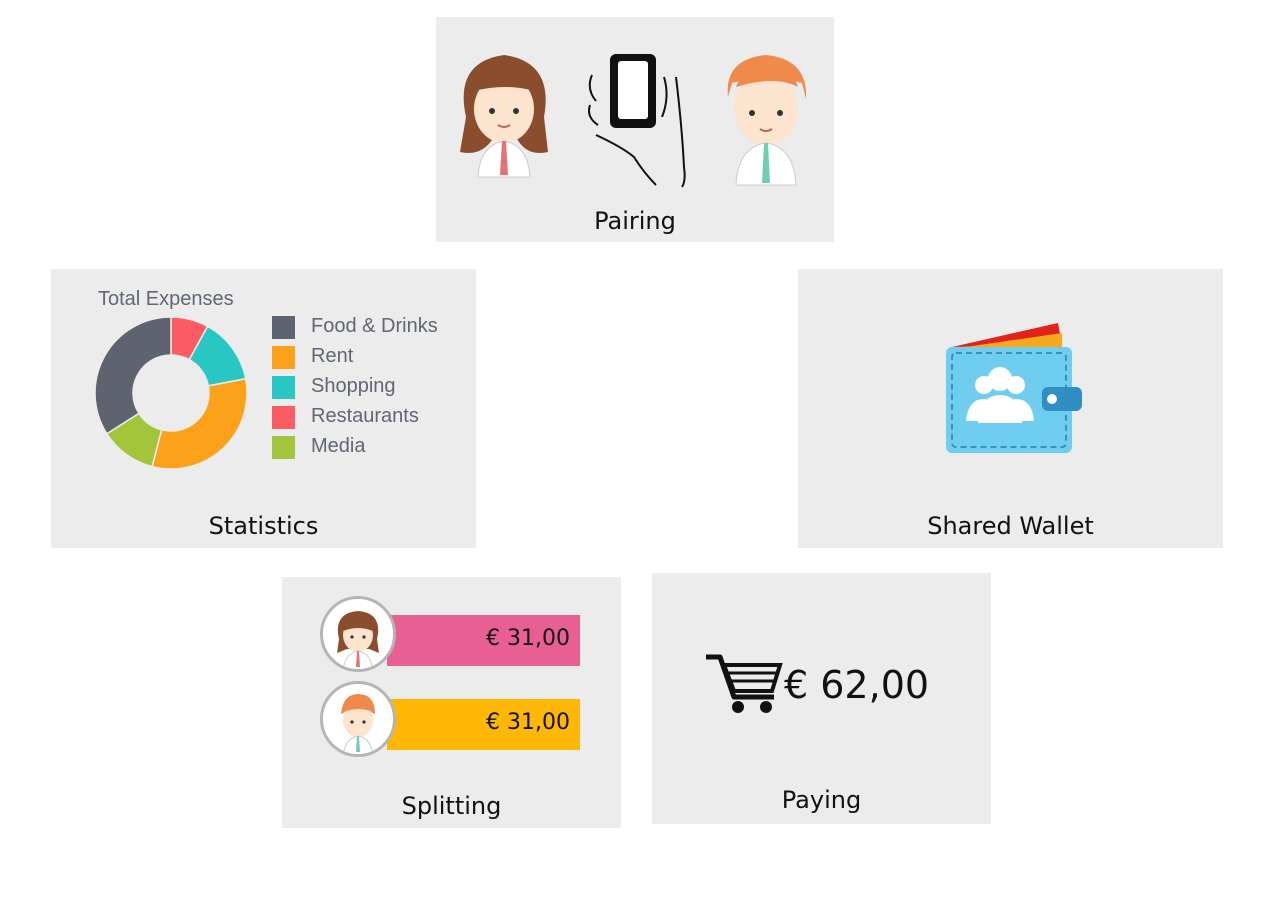 The image size is (1280, 920). What do you see at coordinates (451, 806) in the screenshot?
I see `splitting-label: Splitting` at bounding box center [451, 806].